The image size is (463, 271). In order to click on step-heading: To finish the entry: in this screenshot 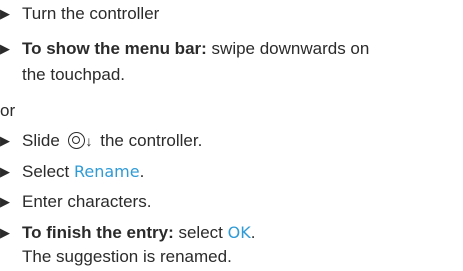, I will do `click(98, 232)`.